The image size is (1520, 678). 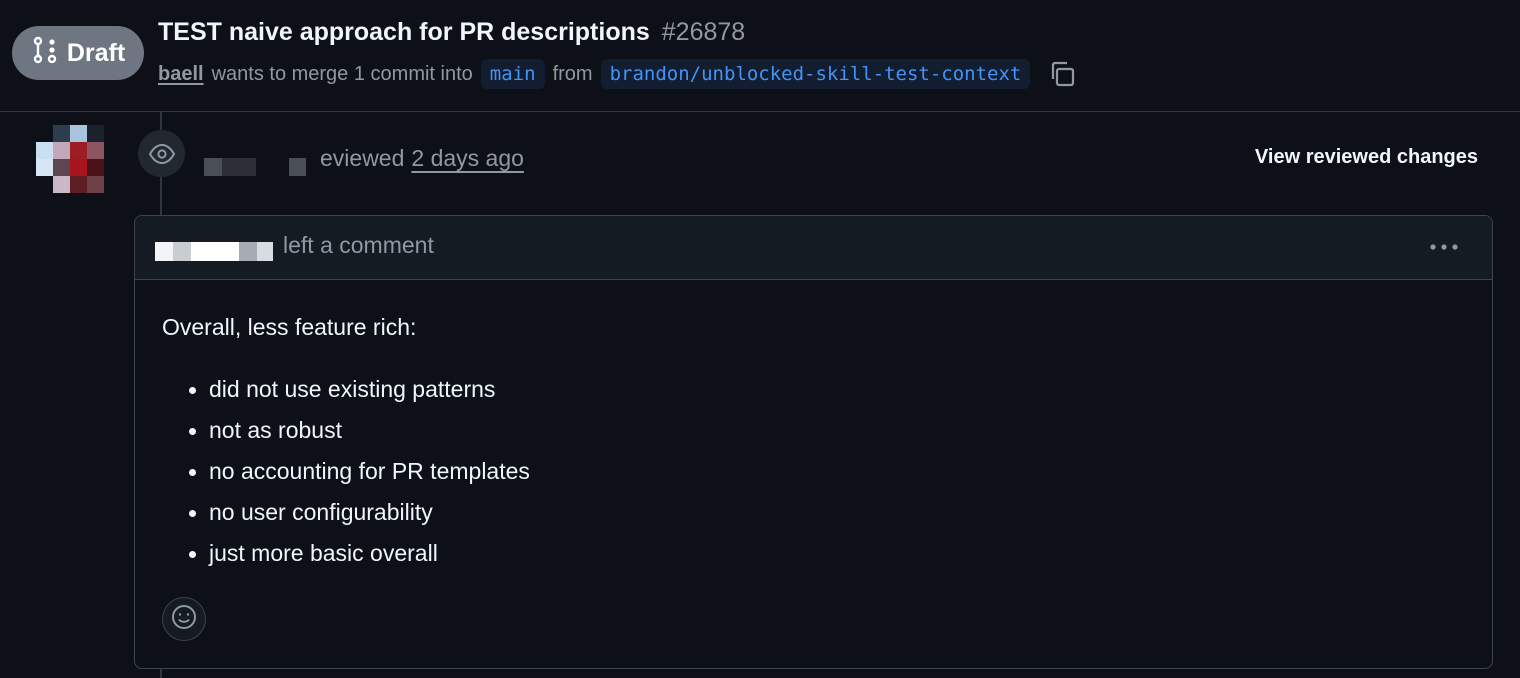 I want to click on list-item: did not use existing patterns, so click(x=813, y=392).